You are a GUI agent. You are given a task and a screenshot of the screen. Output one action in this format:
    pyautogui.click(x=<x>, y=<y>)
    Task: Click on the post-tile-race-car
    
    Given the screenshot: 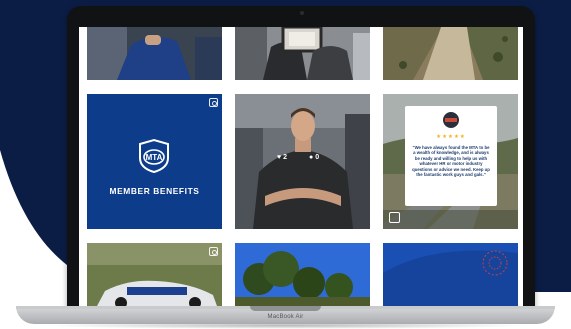 What is the action you would take?
    pyautogui.click(x=154, y=274)
    